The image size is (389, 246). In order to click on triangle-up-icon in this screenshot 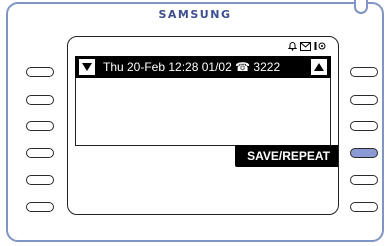, I will do `click(319, 67)`.